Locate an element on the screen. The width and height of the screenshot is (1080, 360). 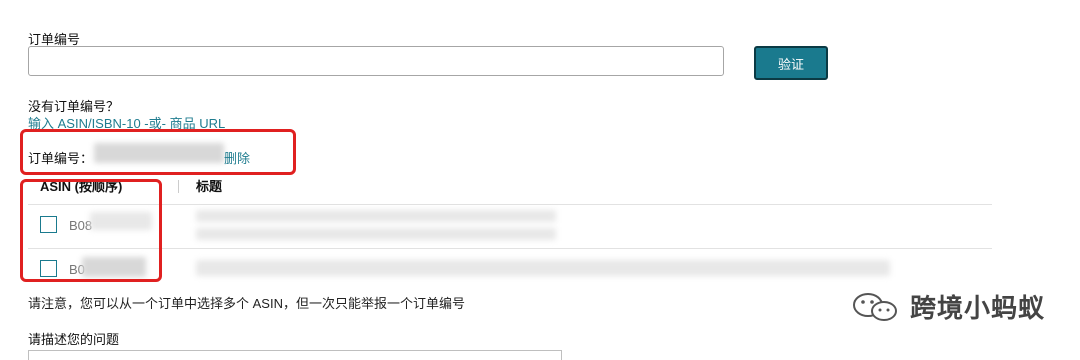
table-header-divider is located at coordinates (510, 204).